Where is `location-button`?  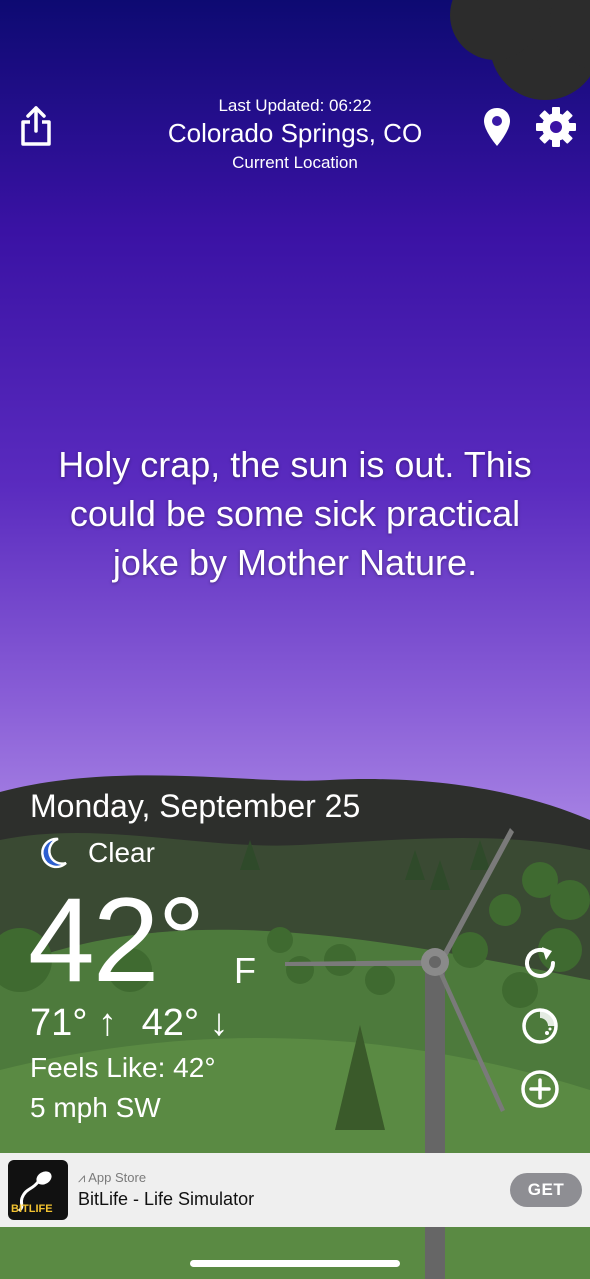 location-button is located at coordinates (497, 127).